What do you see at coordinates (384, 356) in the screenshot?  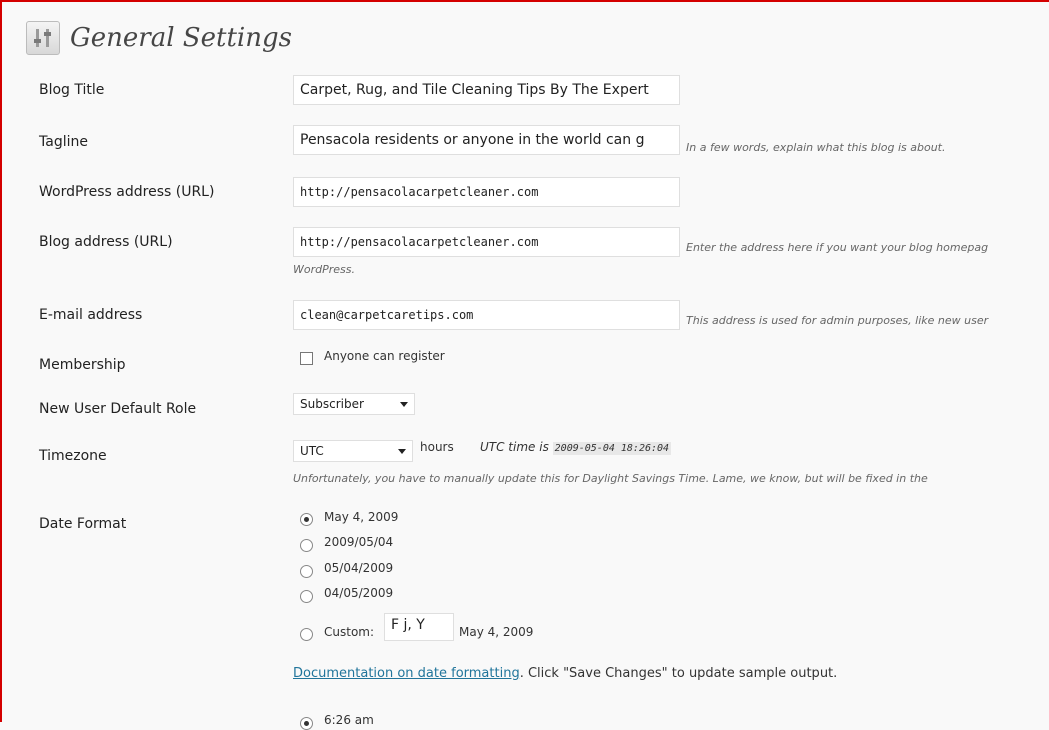 I see `anyone-can-register-label: Anyone can register` at bounding box center [384, 356].